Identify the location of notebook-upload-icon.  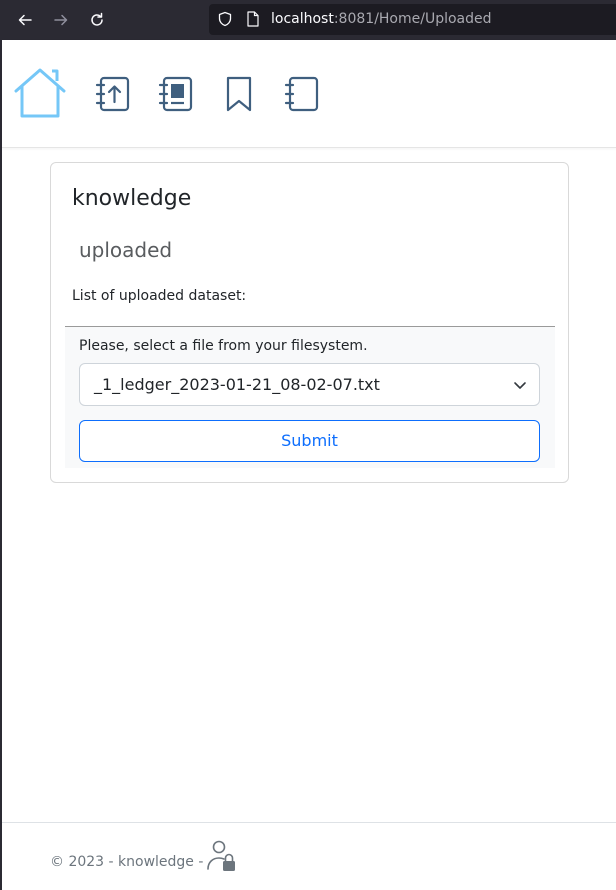
(113, 94).